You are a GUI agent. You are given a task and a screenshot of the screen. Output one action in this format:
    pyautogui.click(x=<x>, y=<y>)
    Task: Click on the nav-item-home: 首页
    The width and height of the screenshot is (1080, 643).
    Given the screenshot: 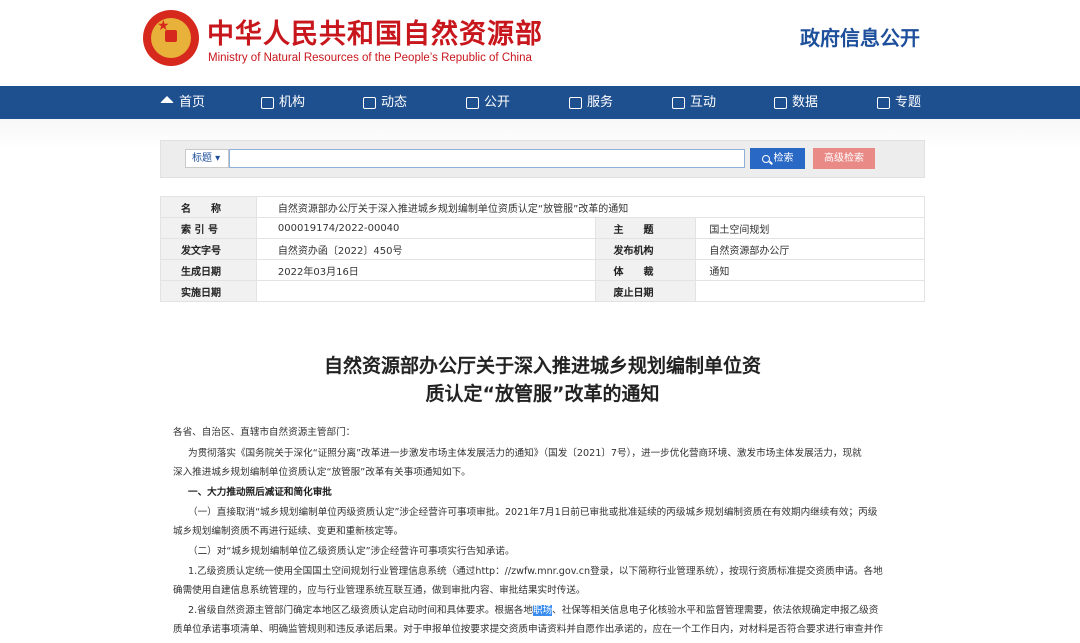 What is the action you would take?
    pyautogui.click(x=182, y=102)
    